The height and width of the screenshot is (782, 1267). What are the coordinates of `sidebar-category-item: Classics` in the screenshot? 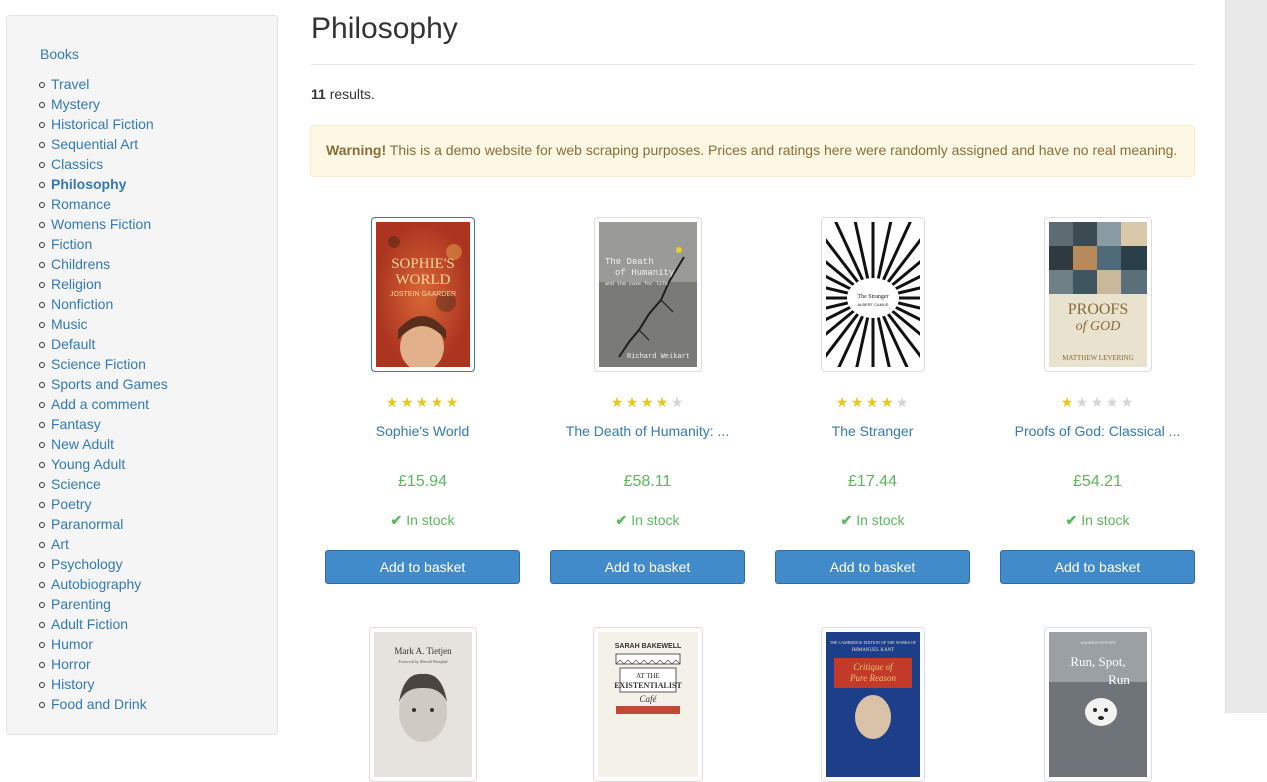 It's located at (102, 164).